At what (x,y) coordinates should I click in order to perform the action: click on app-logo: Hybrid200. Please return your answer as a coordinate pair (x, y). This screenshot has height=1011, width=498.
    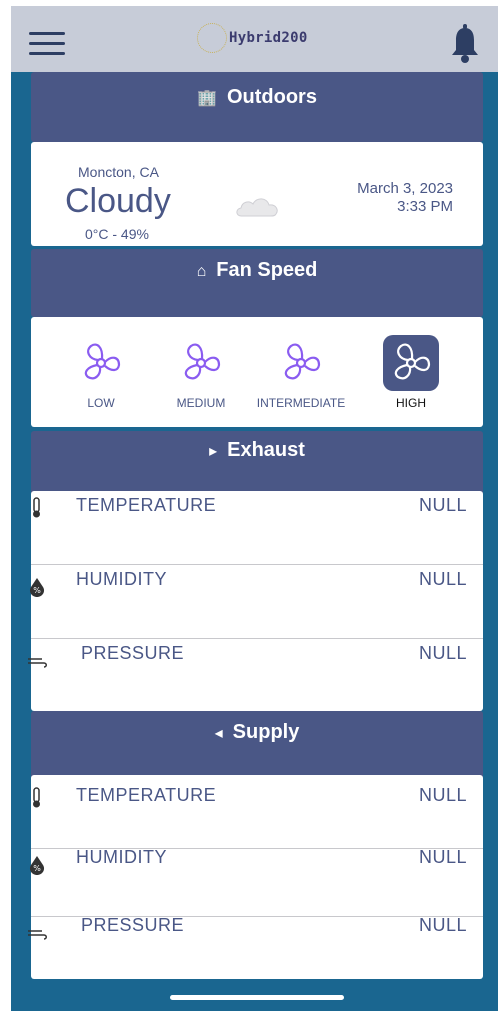
    Looking at the image, I should click on (252, 38).